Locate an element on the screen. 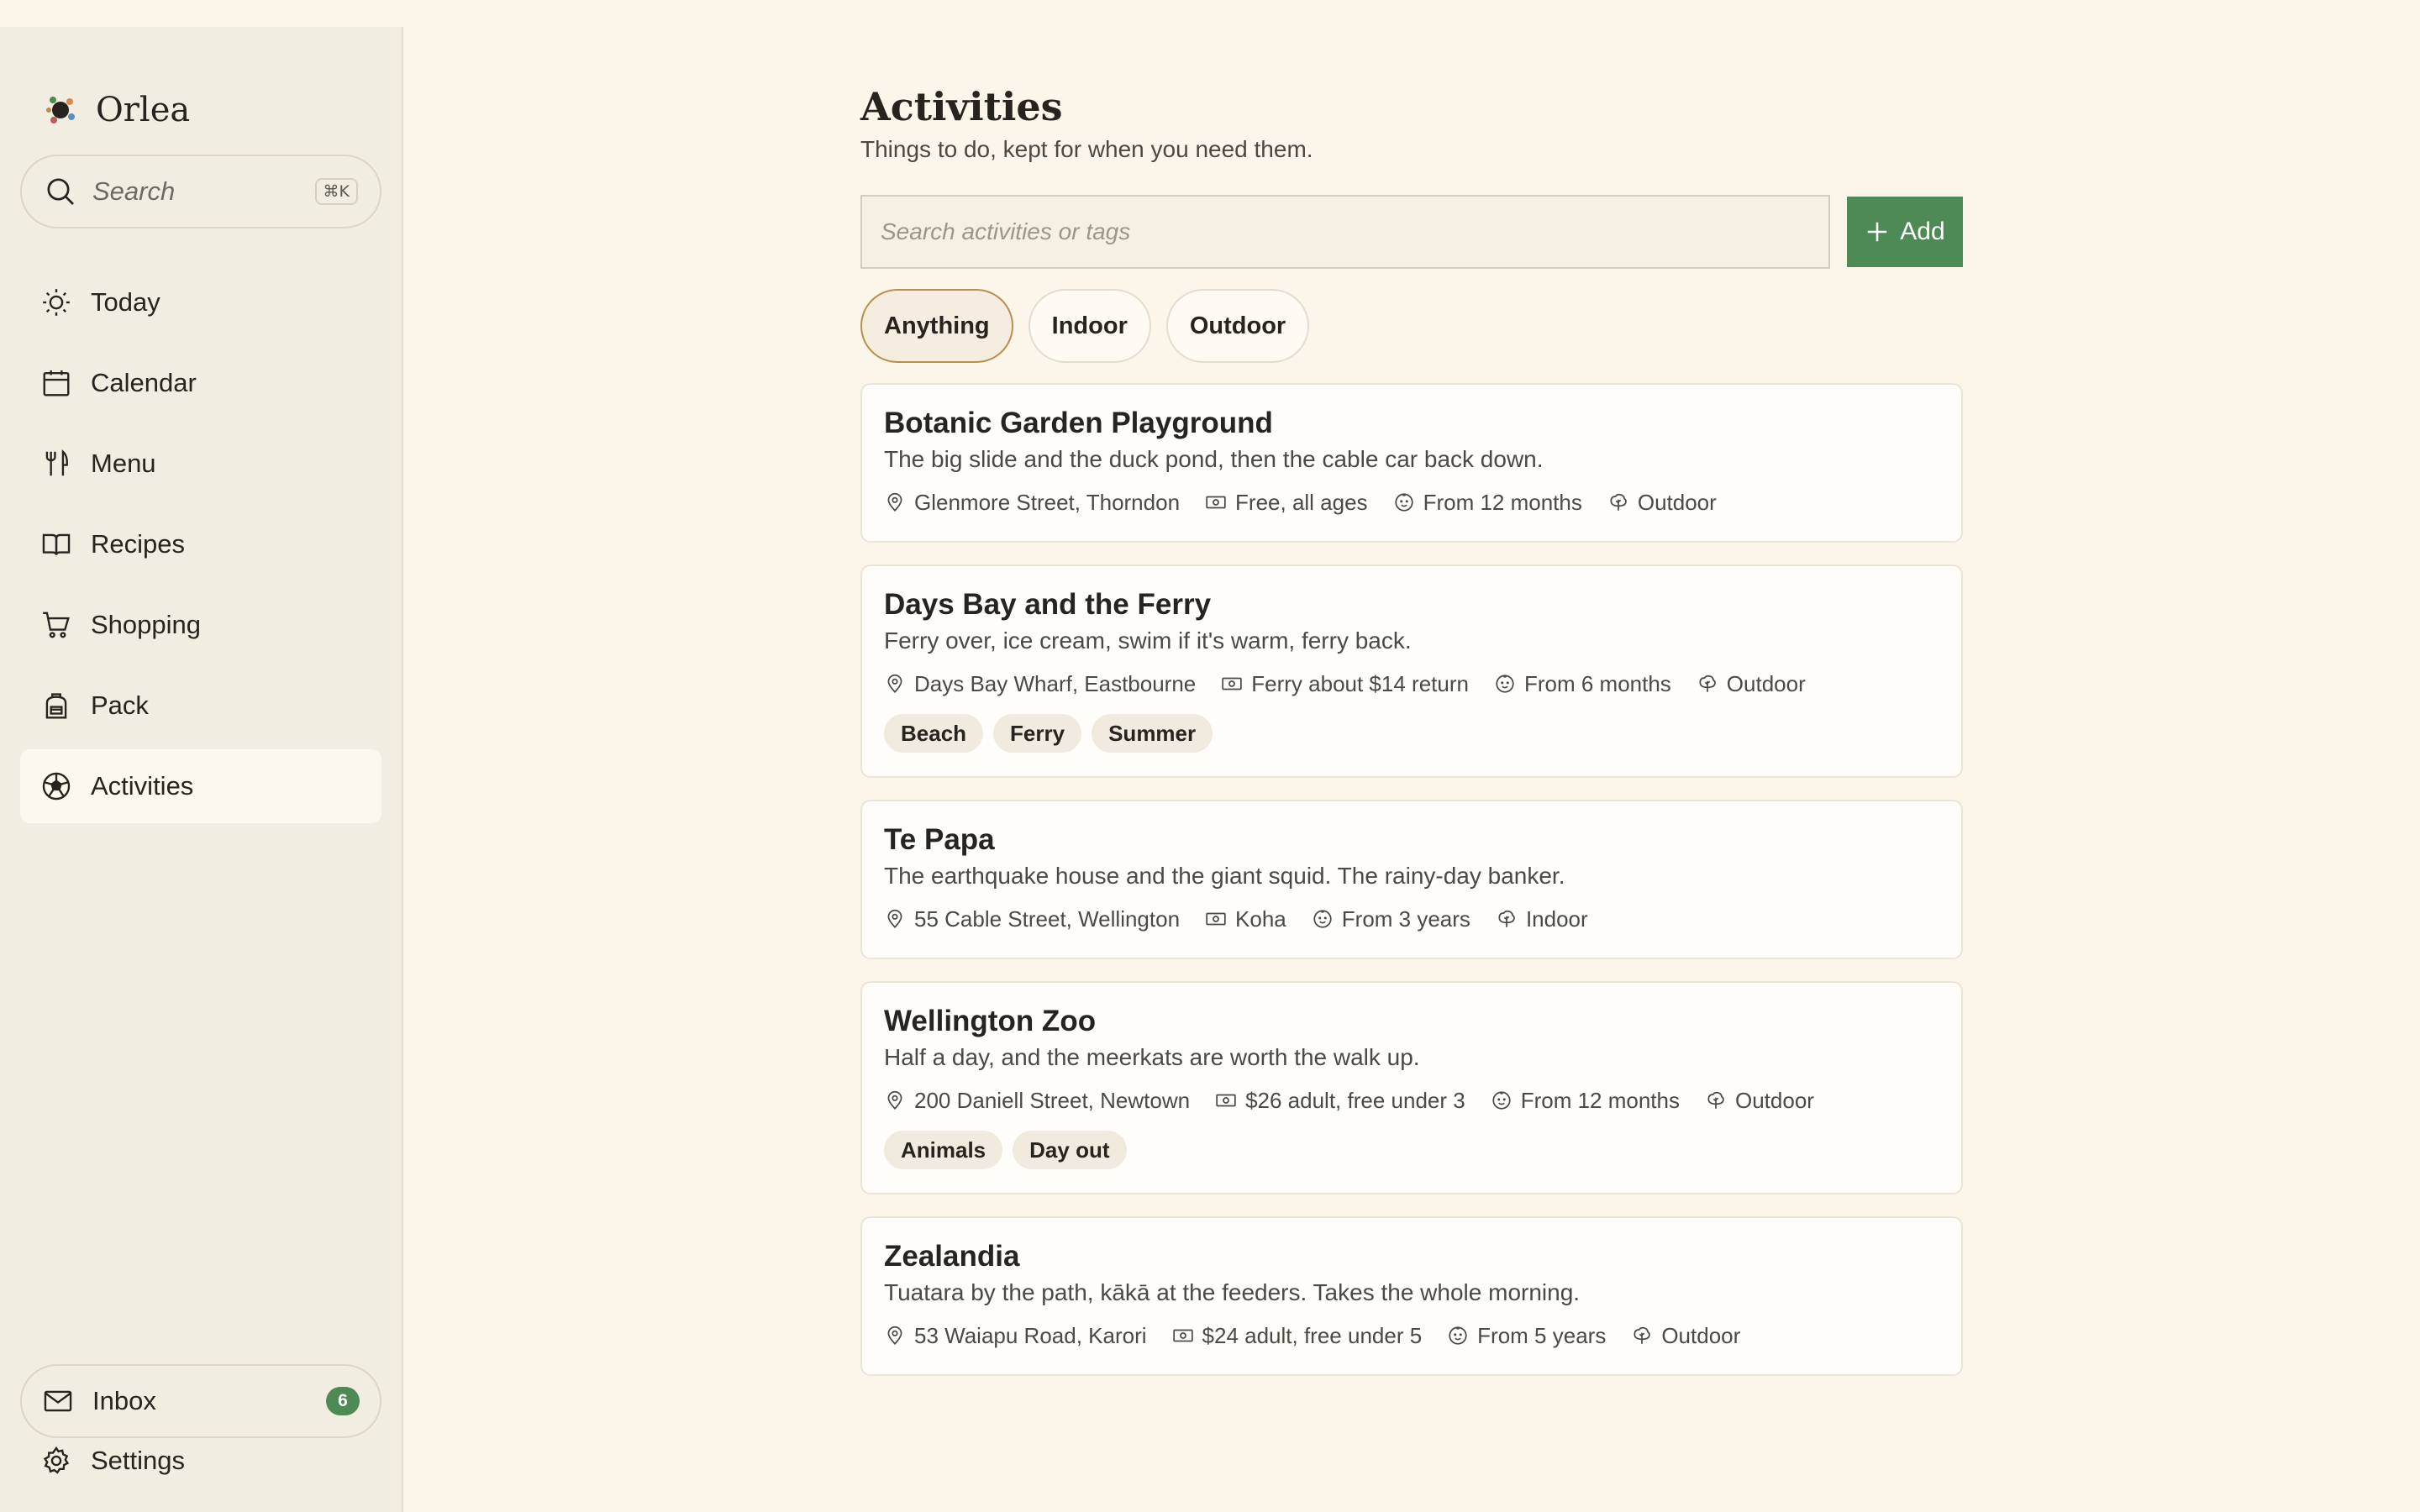 The width and height of the screenshot is (2420, 1512). tag-day-out: Day out is located at coordinates (1070, 1150).